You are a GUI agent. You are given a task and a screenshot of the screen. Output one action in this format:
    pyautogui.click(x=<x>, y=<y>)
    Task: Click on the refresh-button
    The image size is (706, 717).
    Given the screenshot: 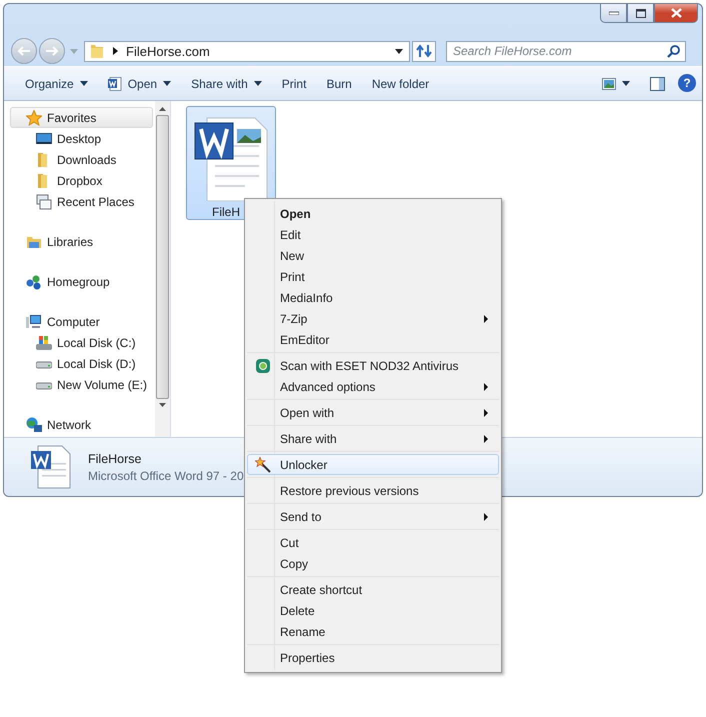 What is the action you would take?
    pyautogui.click(x=424, y=51)
    